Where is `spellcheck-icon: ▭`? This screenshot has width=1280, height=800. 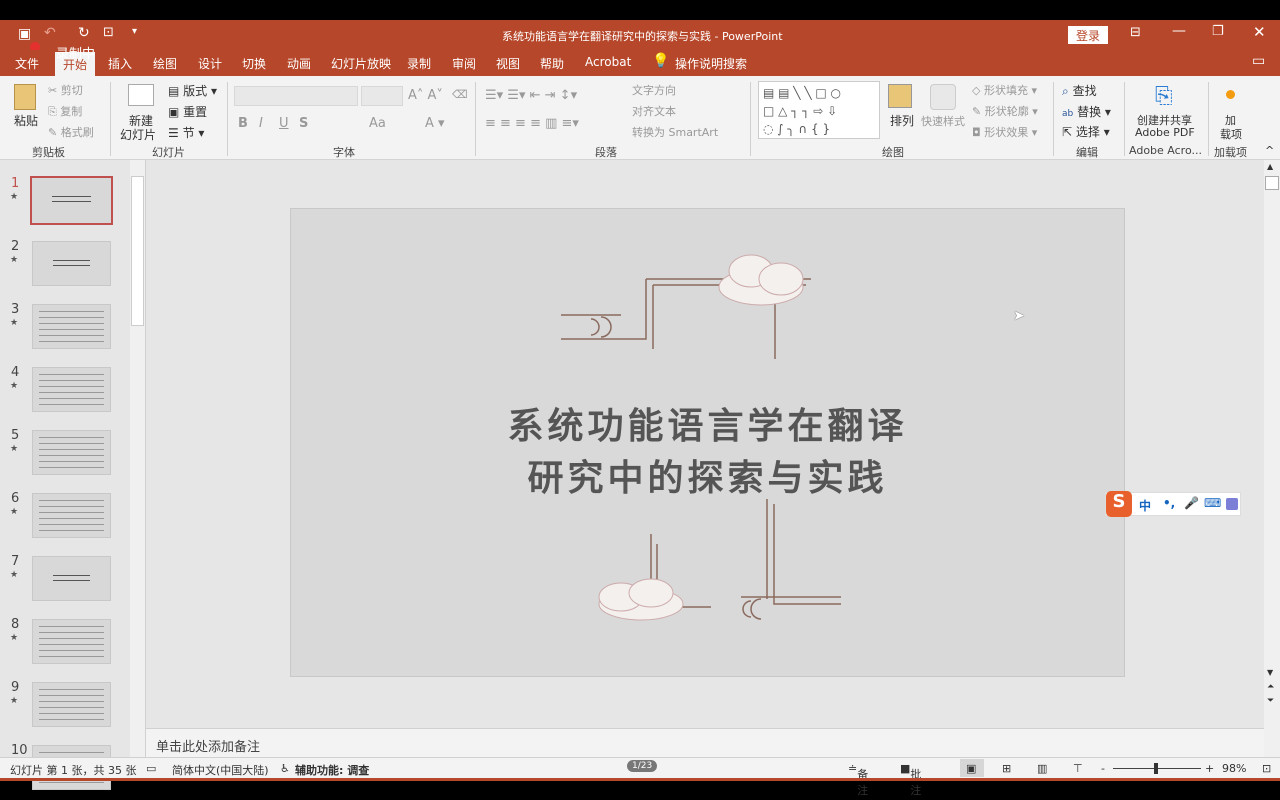
spellcheck-icon: ▭ is located at coordinates (151, 768).